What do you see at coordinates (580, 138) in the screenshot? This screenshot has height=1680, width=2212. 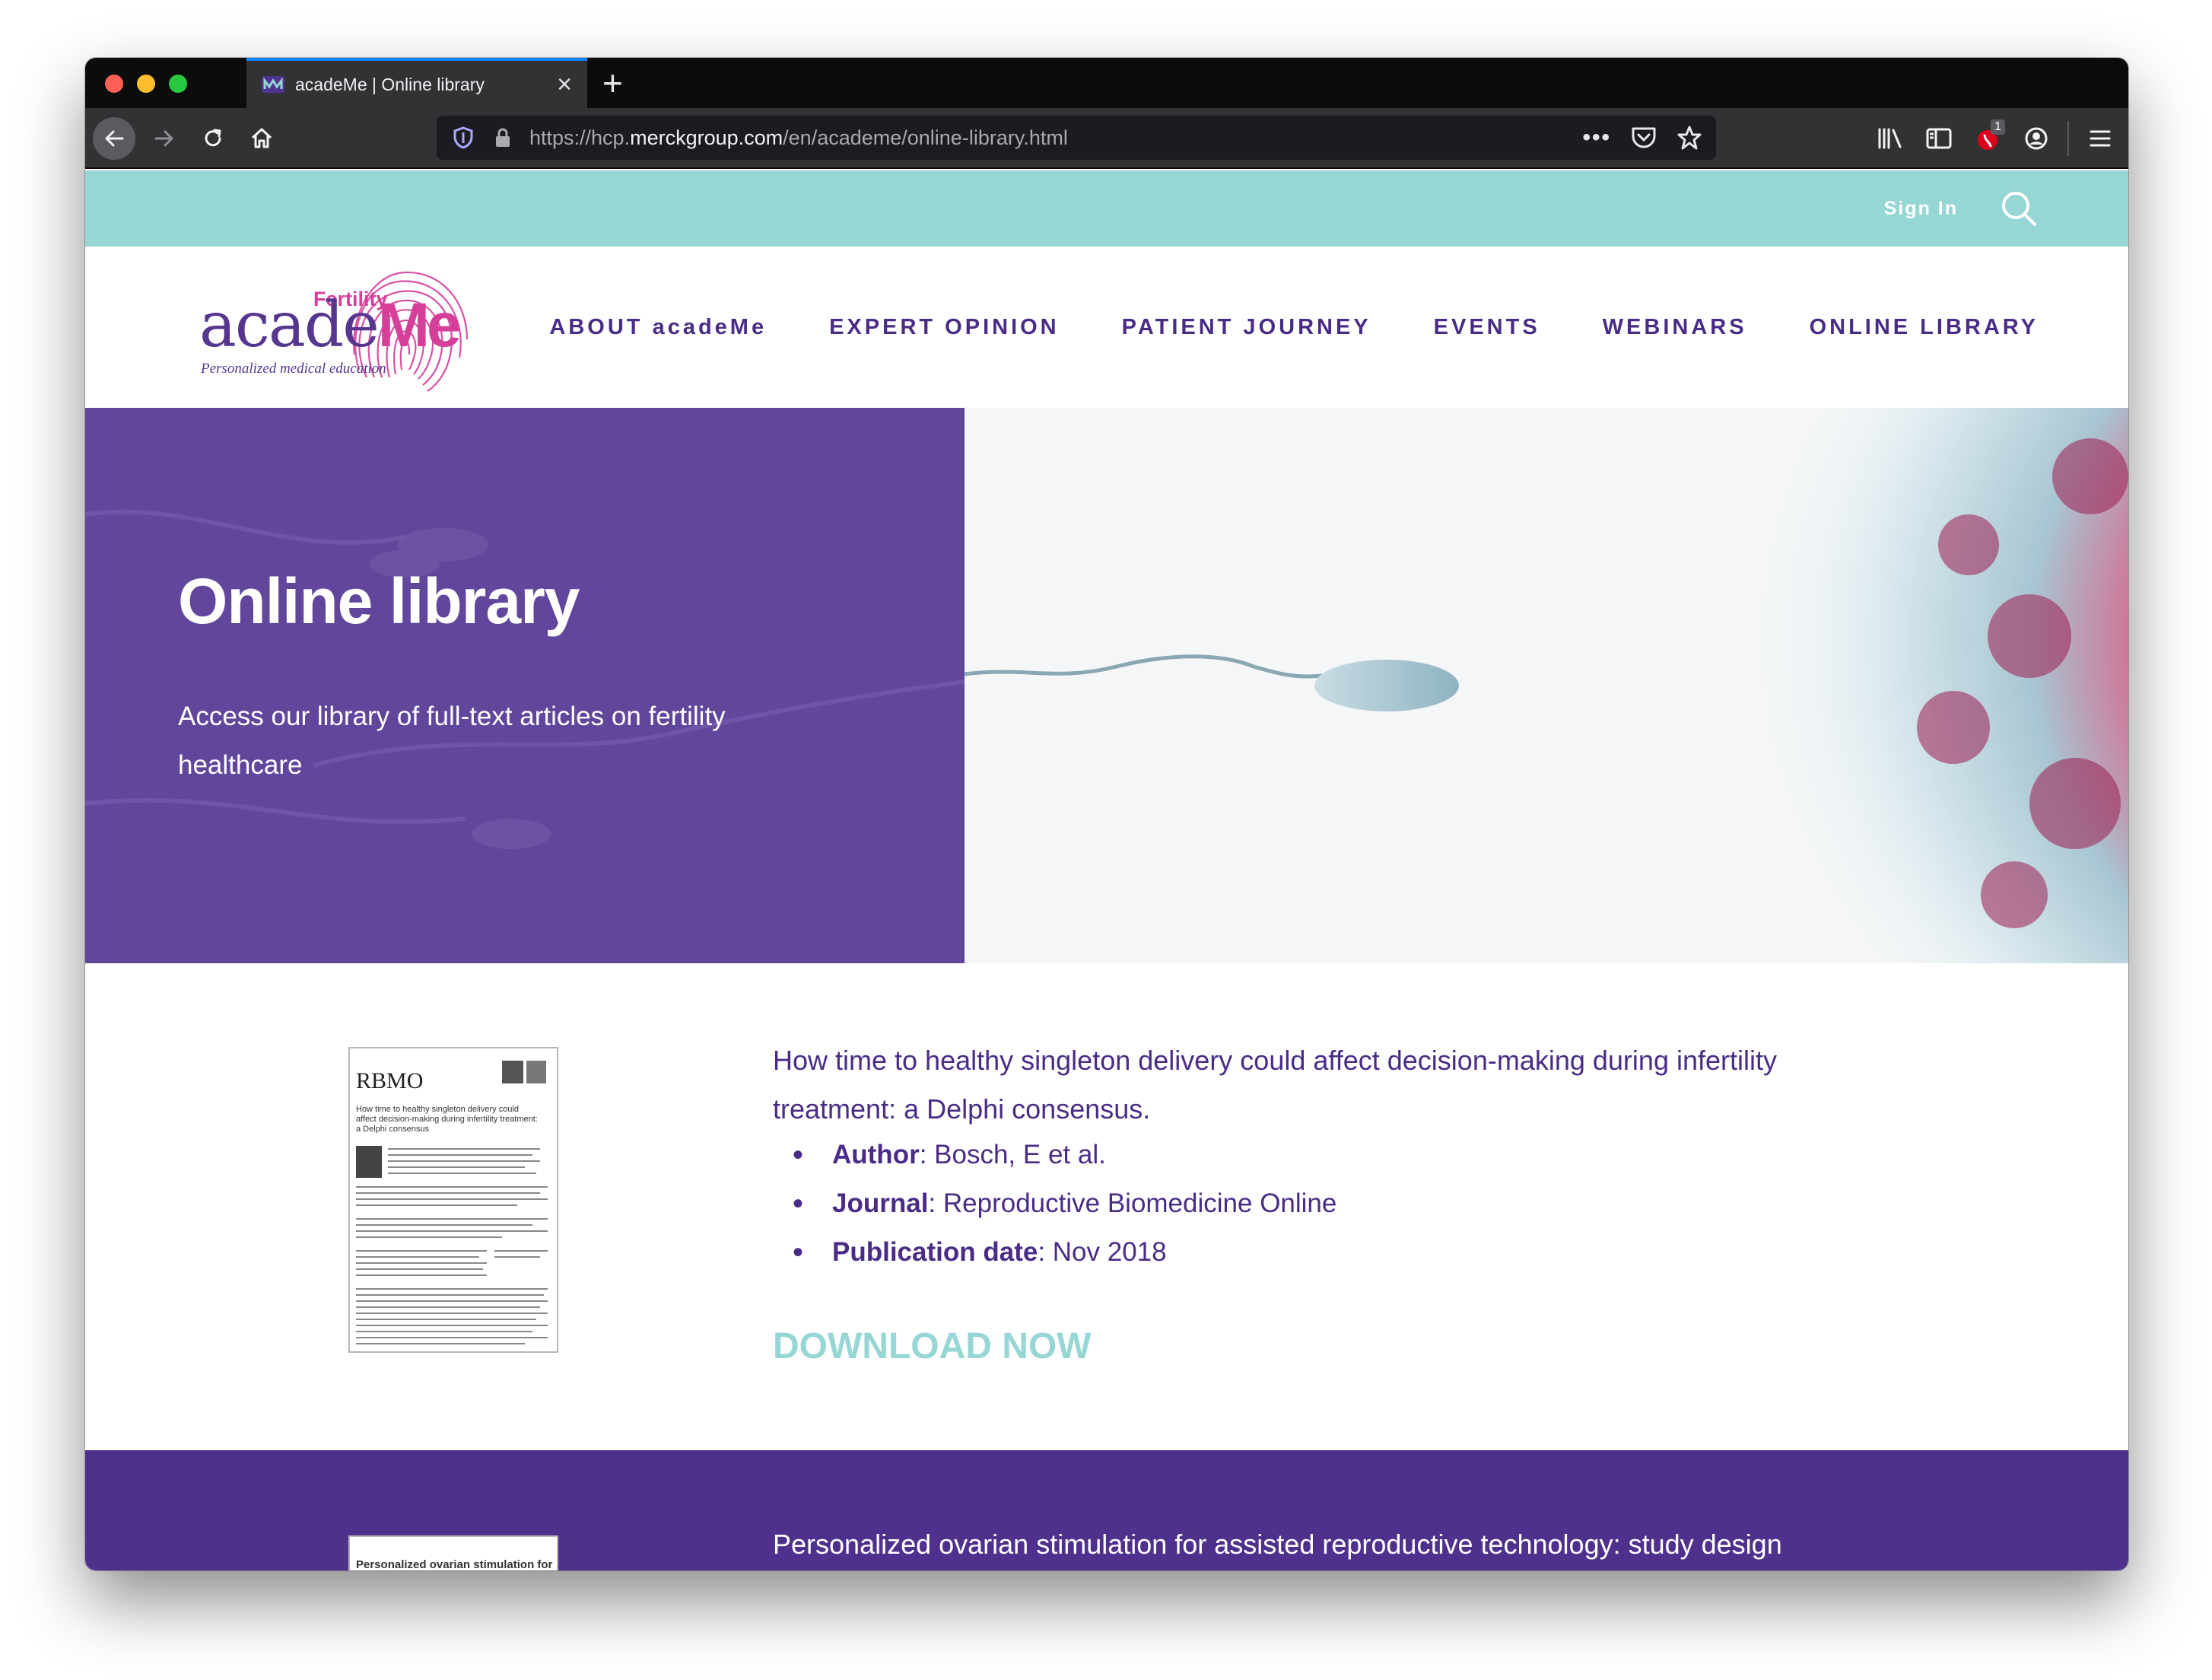 I see `url-prefix: https://hcp.` at bounding box center [580, 138].